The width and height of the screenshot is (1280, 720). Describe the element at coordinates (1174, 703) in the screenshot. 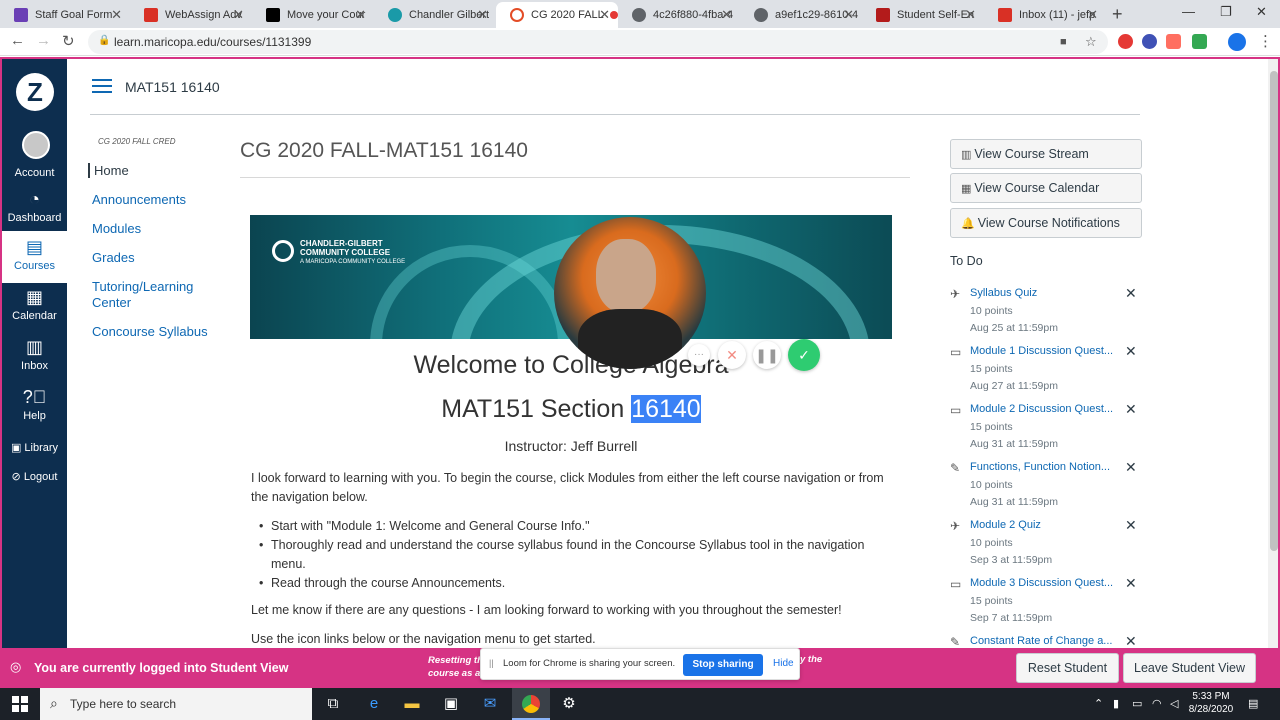

I see `volume-icon: ◁` at that location.